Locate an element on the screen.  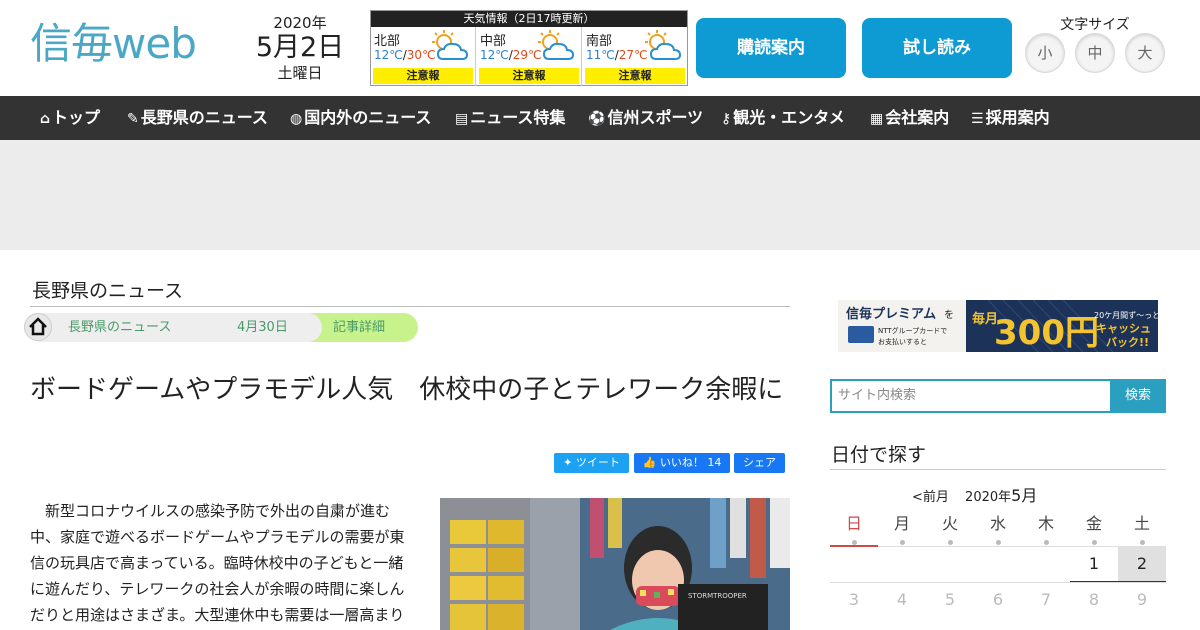
weather-region-central: 中部 12℃/29℃ 注意報 is located at coordinates (529, 56).